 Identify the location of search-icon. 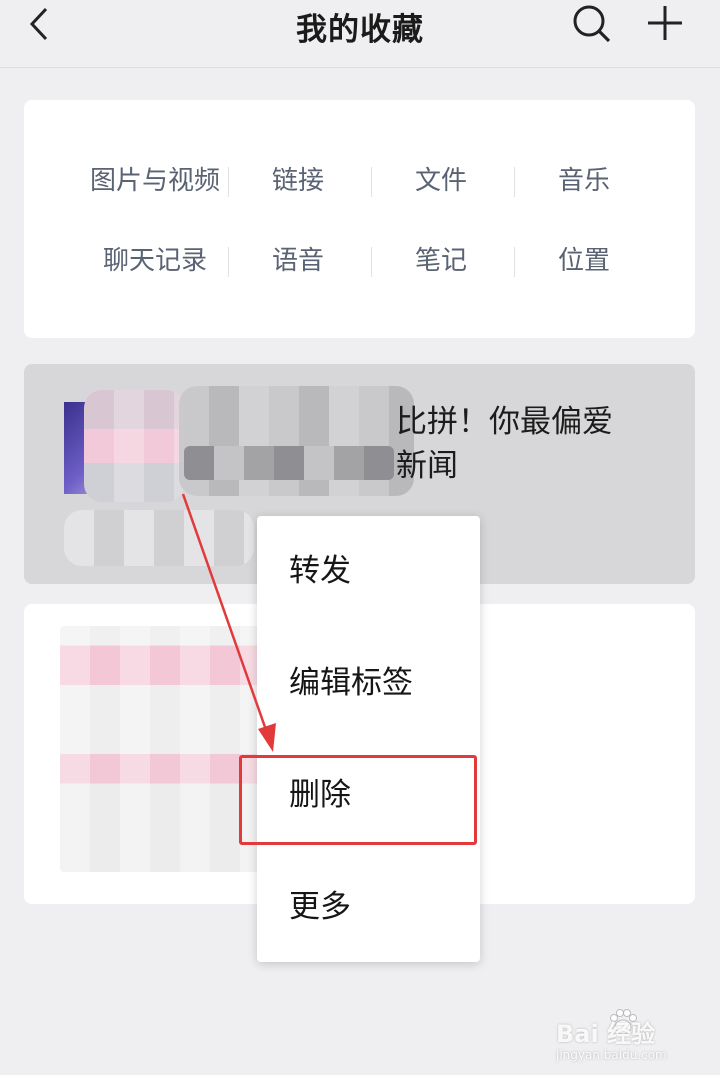
(592, 24).